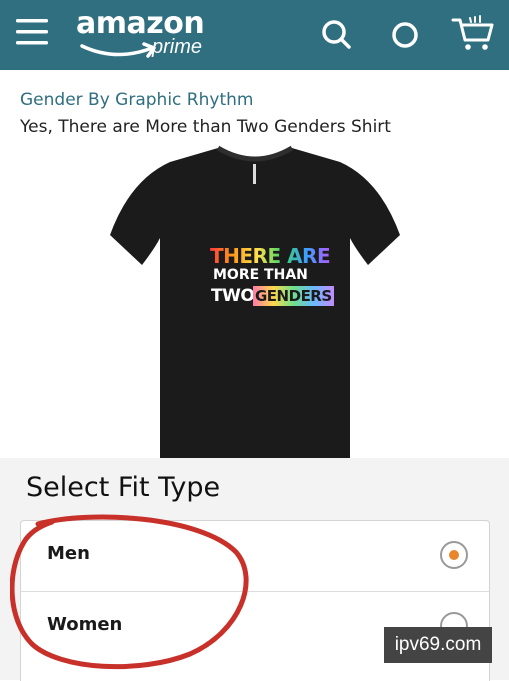 The width and height of the screenshot is (509, 681). What do you see at coordinates (405, 35) in the screenshot?
I see `ring-icon` at bounding box center [405, 35].